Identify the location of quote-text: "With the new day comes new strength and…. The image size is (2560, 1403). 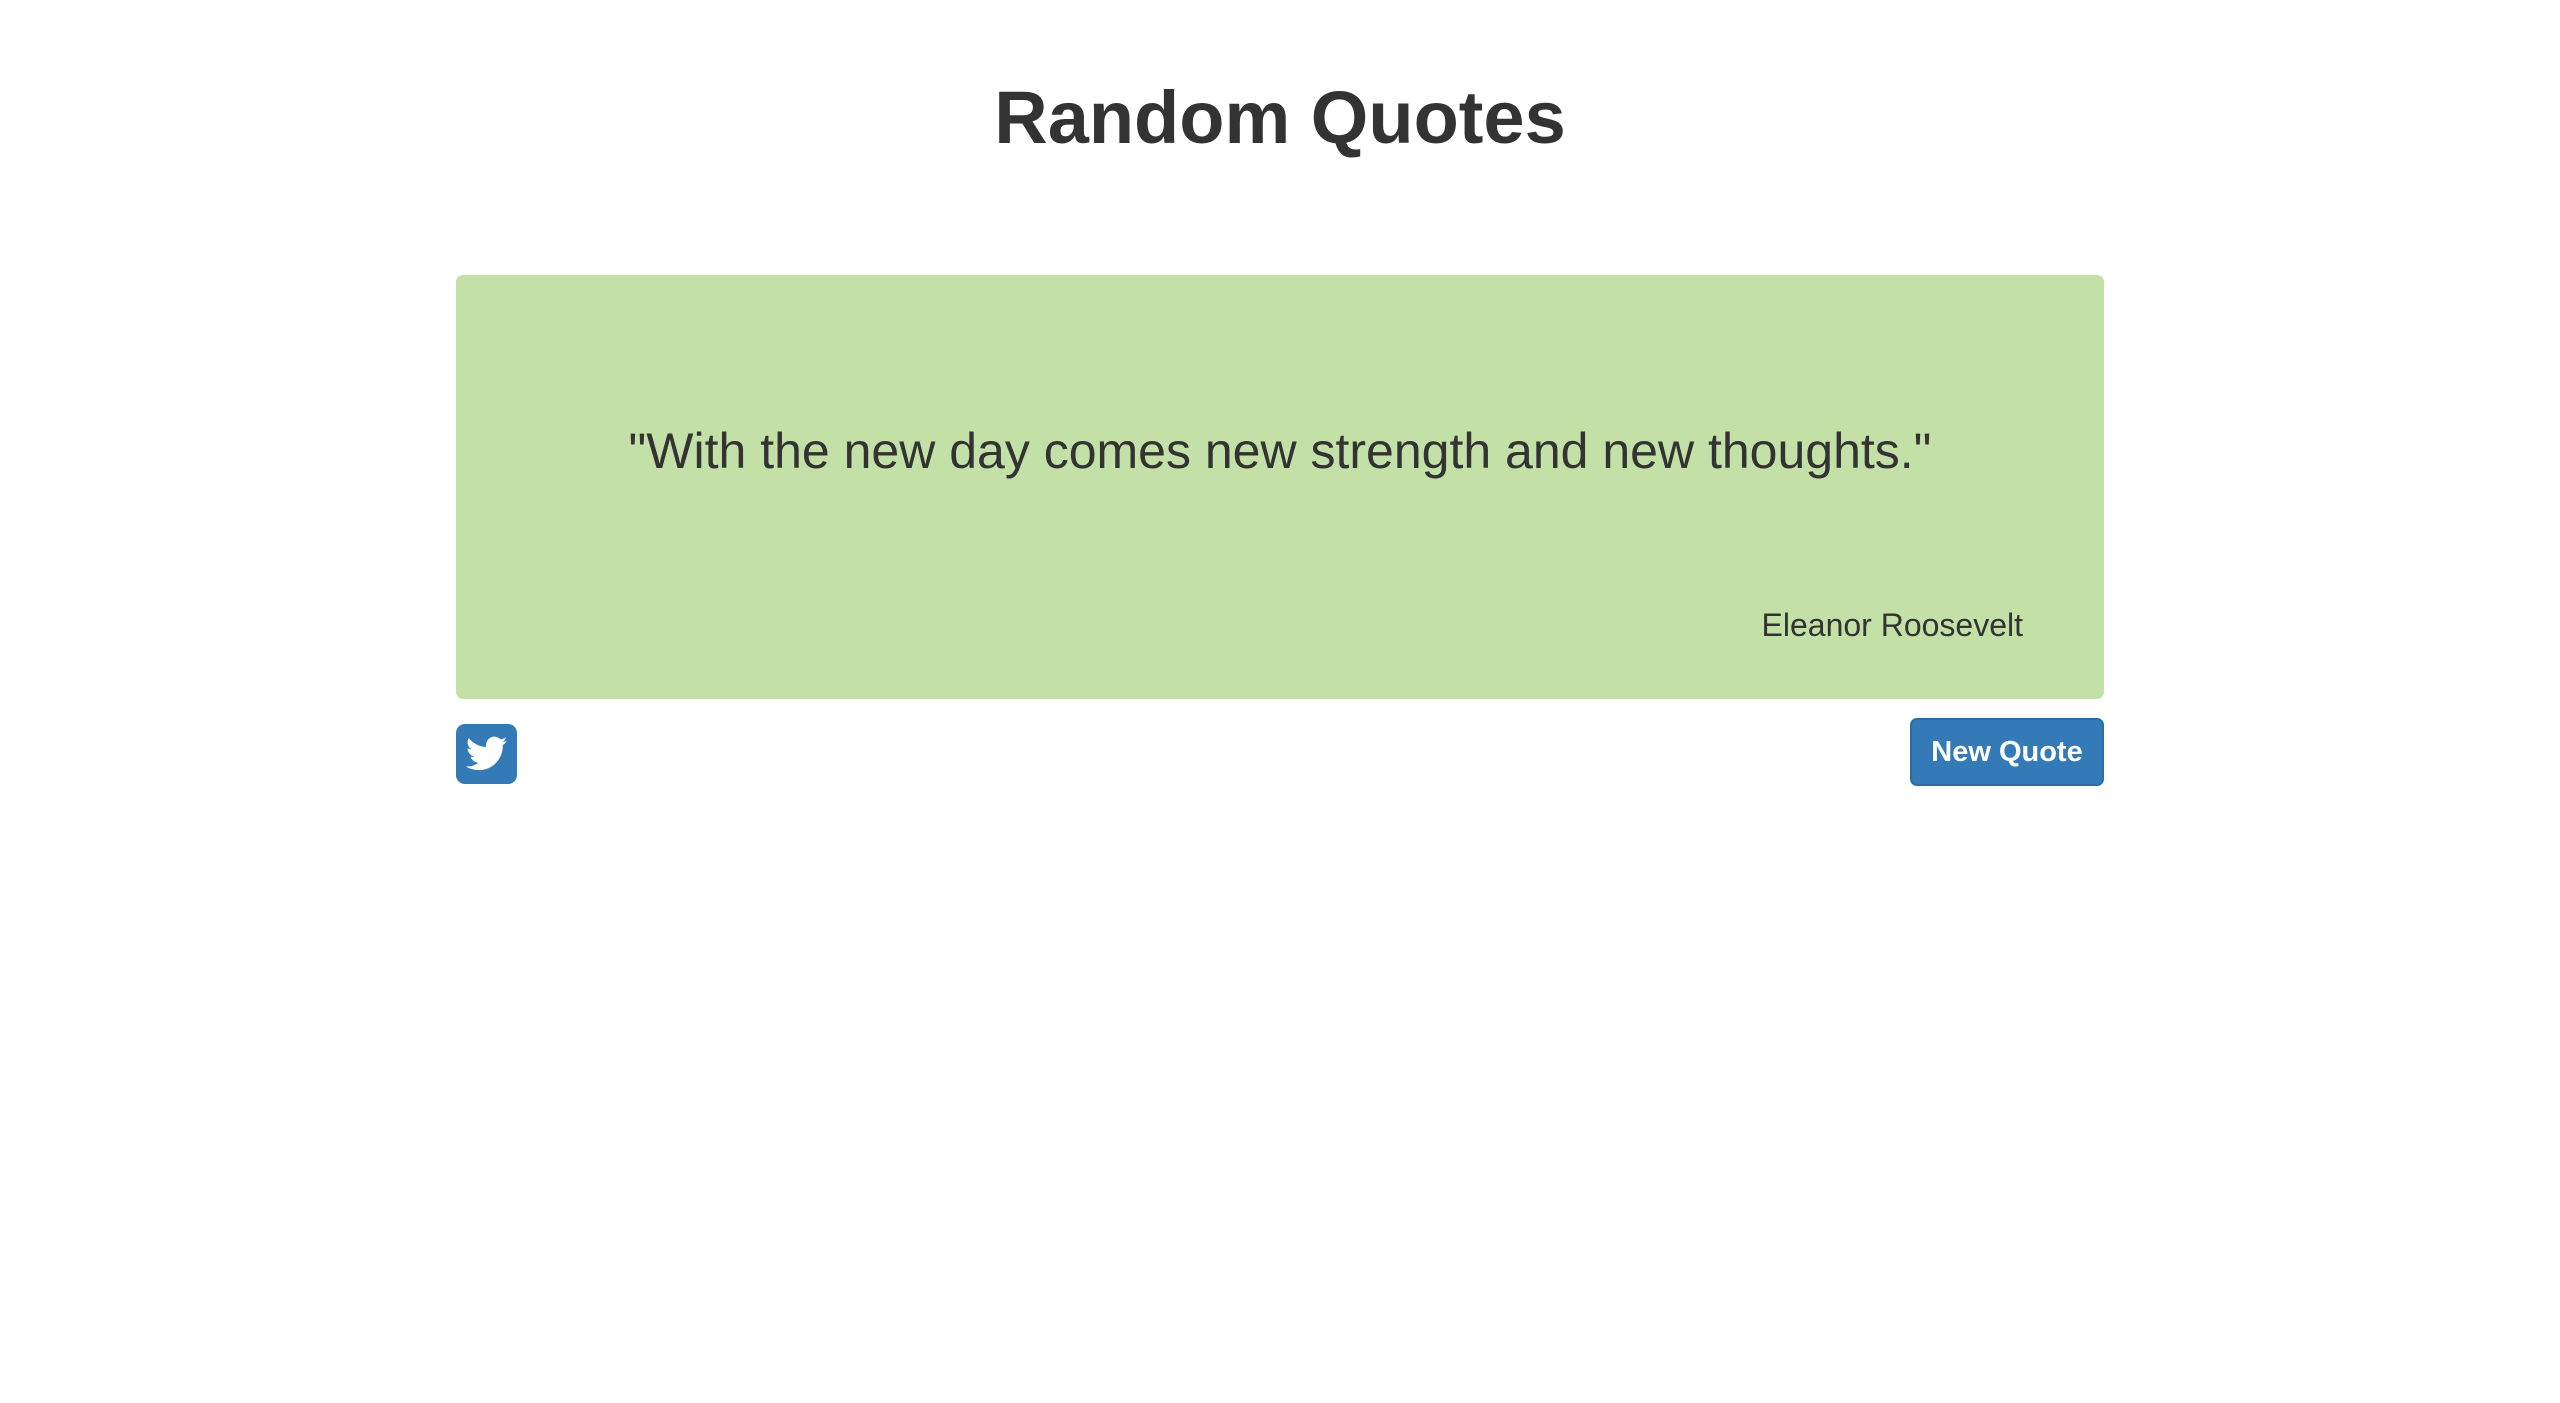
(1280, 451).